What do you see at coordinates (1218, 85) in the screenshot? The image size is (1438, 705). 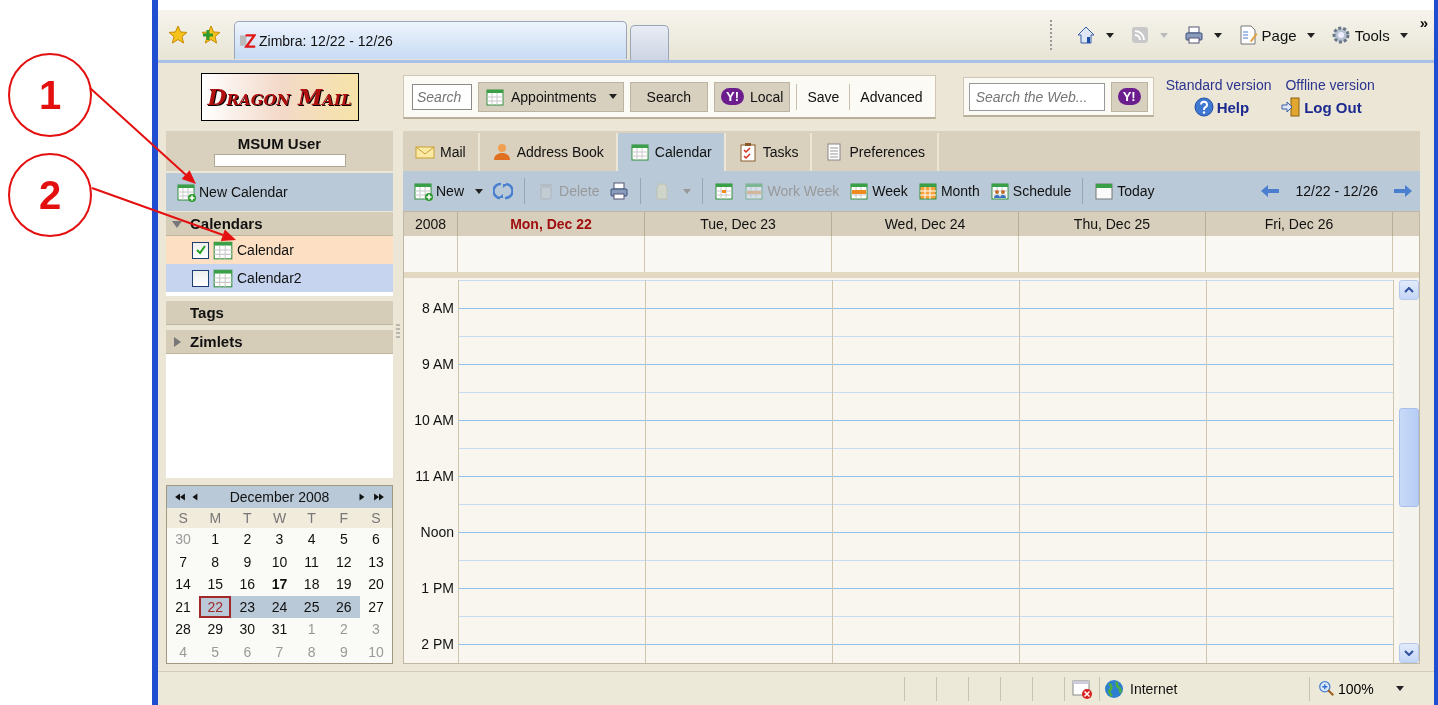 I see `version-link: Standard version` at bounding box center [1218, 85].